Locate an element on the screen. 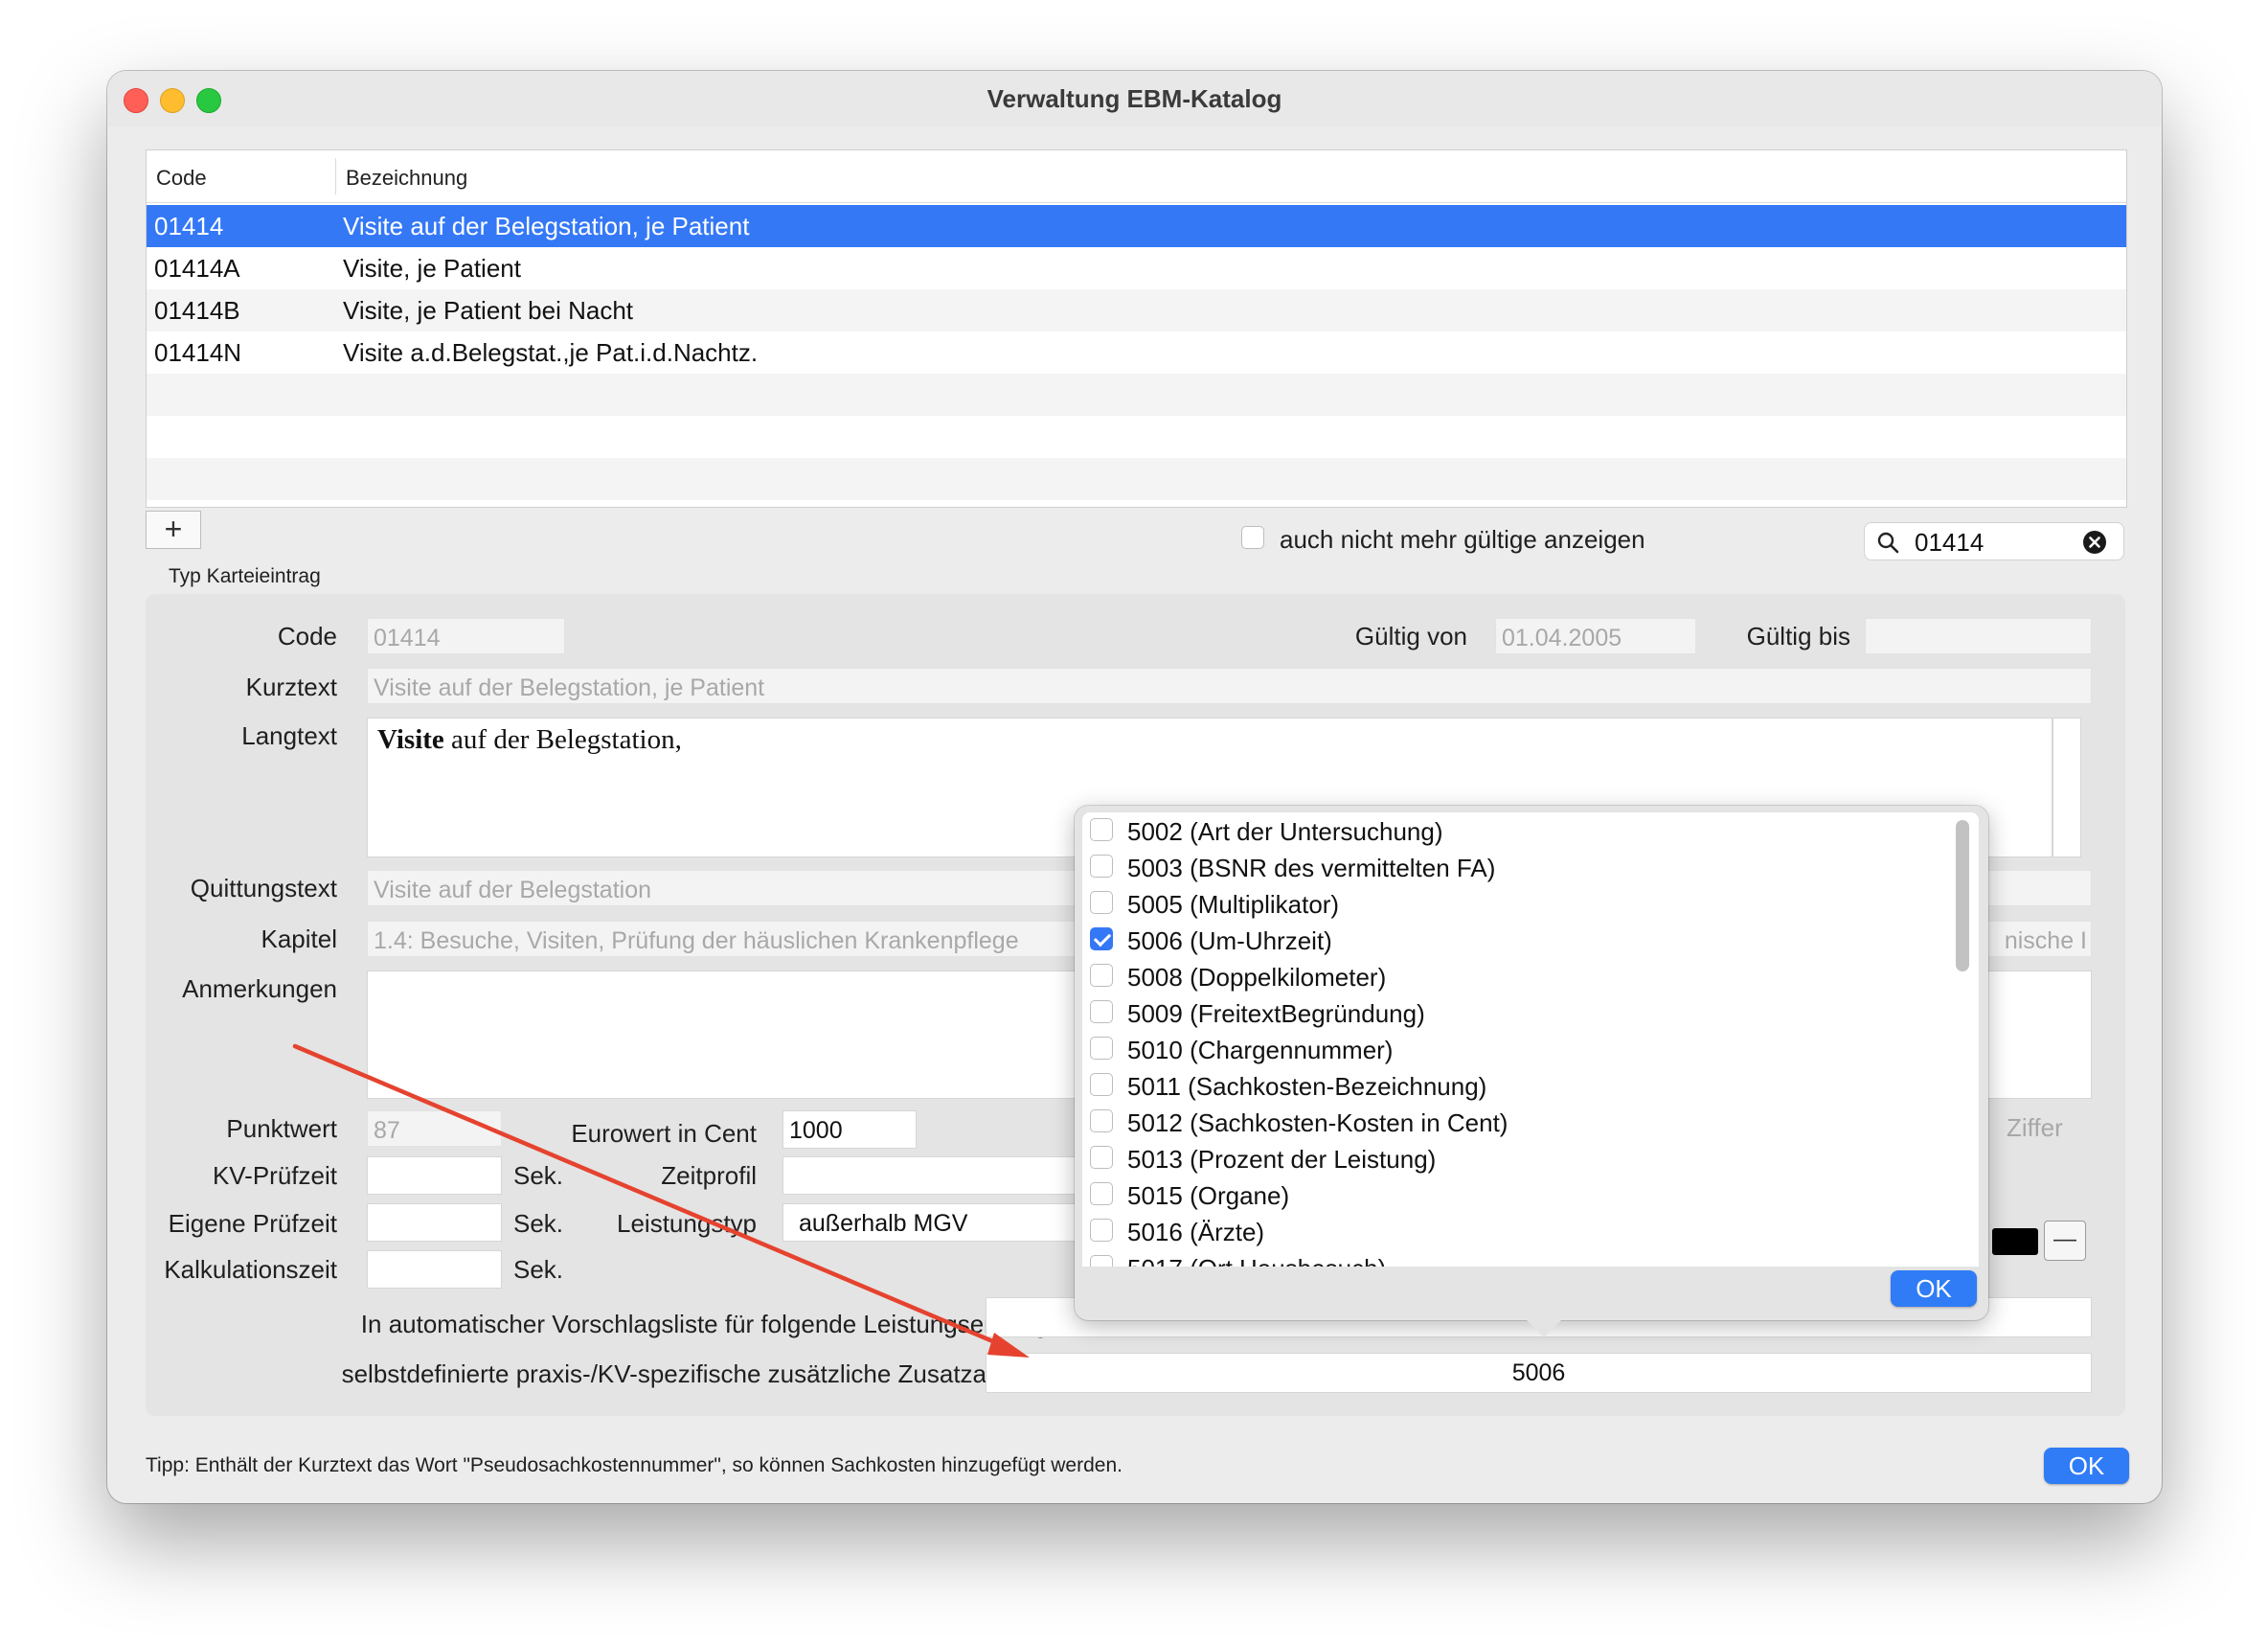  annotation-arrow-icon is located at coordinates (661, 1200).